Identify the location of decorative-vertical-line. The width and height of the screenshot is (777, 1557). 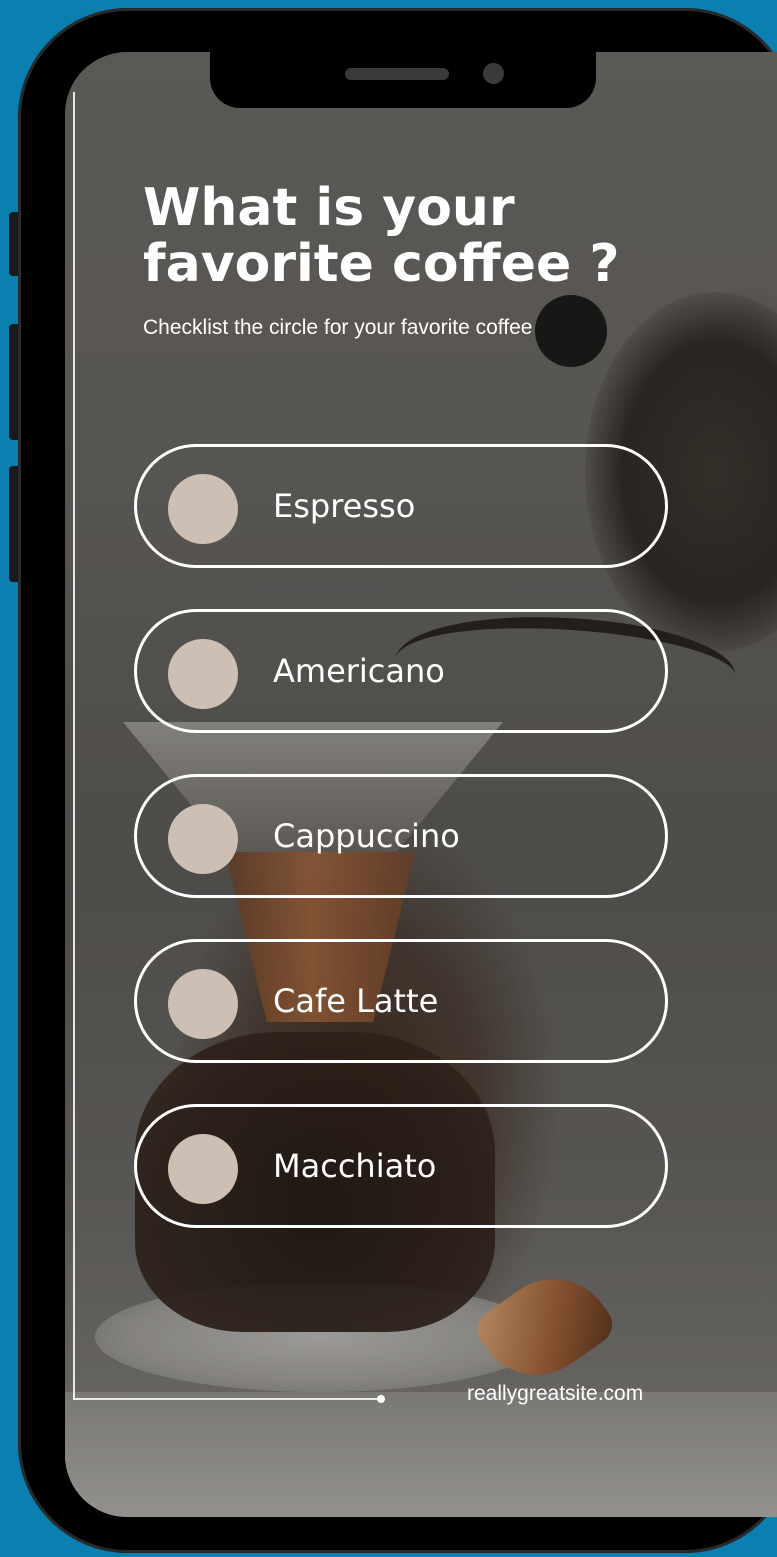
(74, 745).